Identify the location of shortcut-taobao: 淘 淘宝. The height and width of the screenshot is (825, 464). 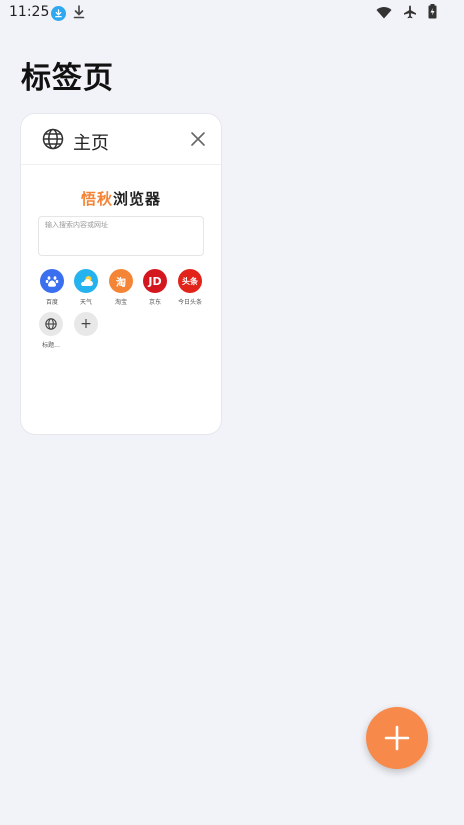
(121, 287).